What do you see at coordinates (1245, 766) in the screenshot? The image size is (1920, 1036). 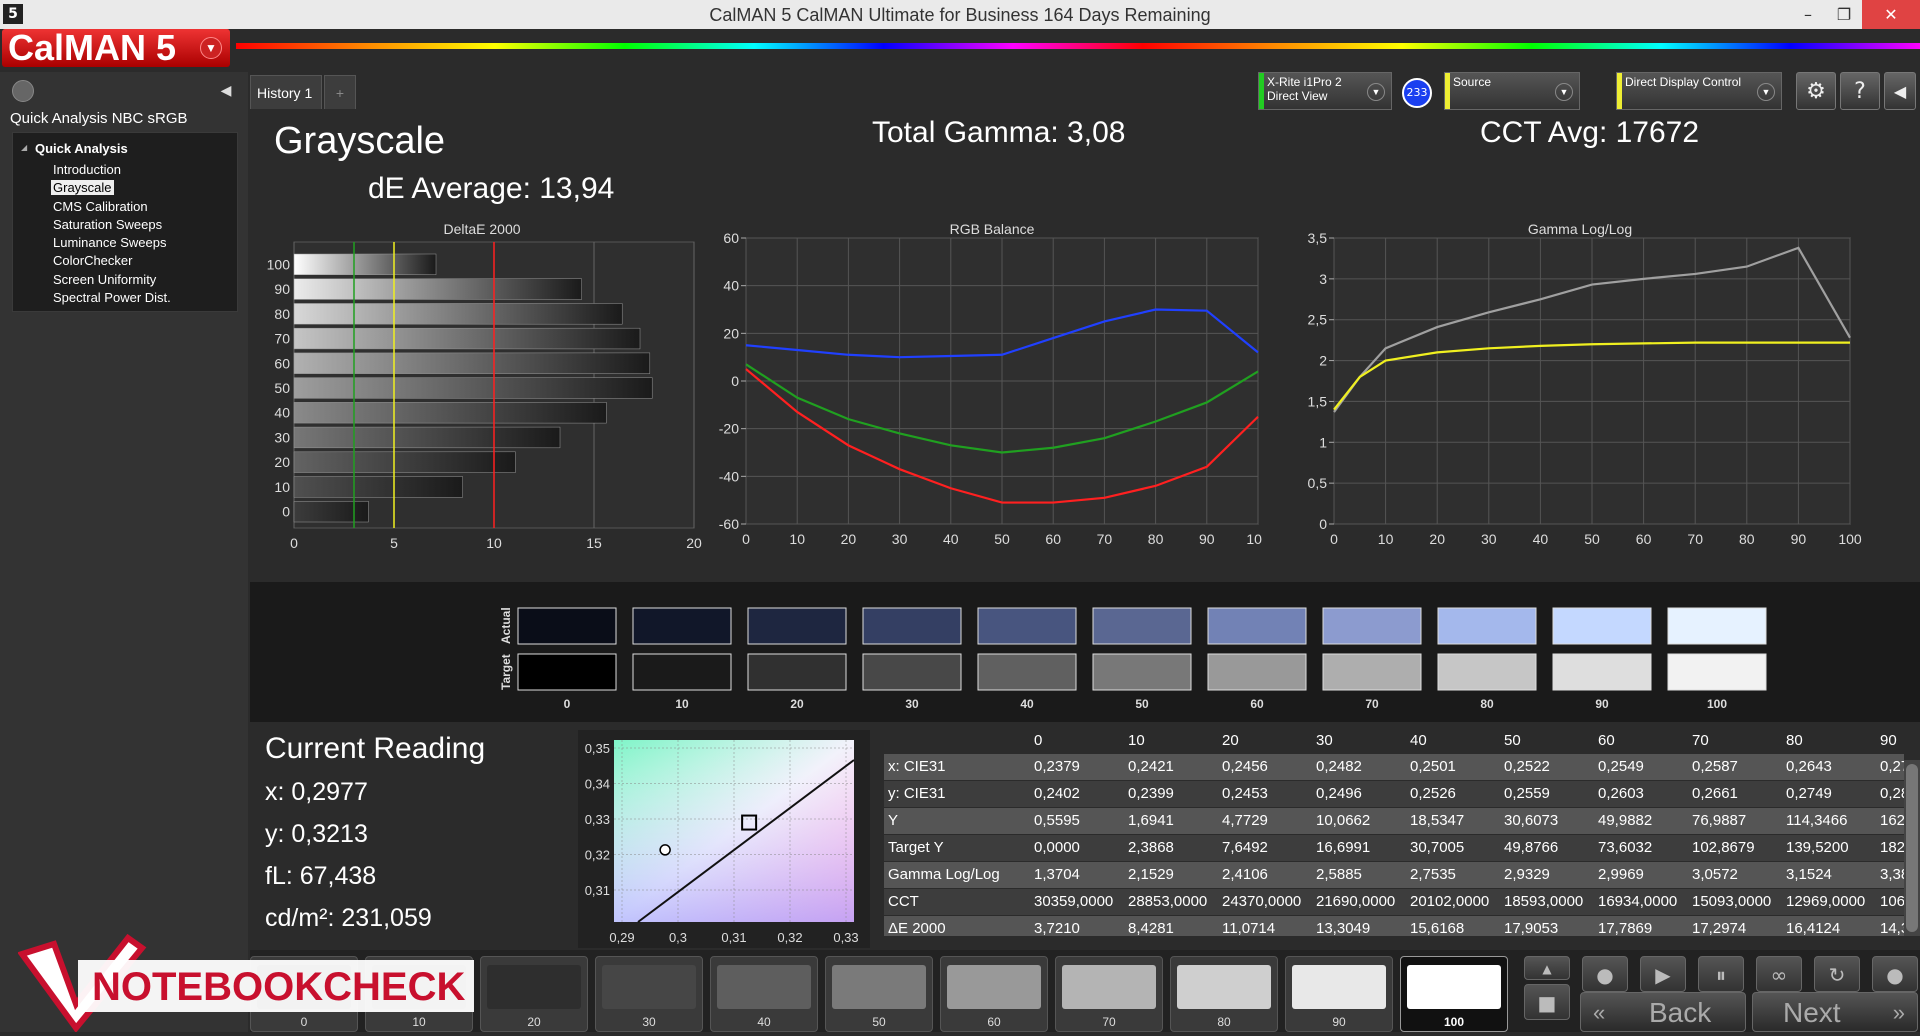 I see `table-cell: 0,2456` at bounding box center [1245, 766].